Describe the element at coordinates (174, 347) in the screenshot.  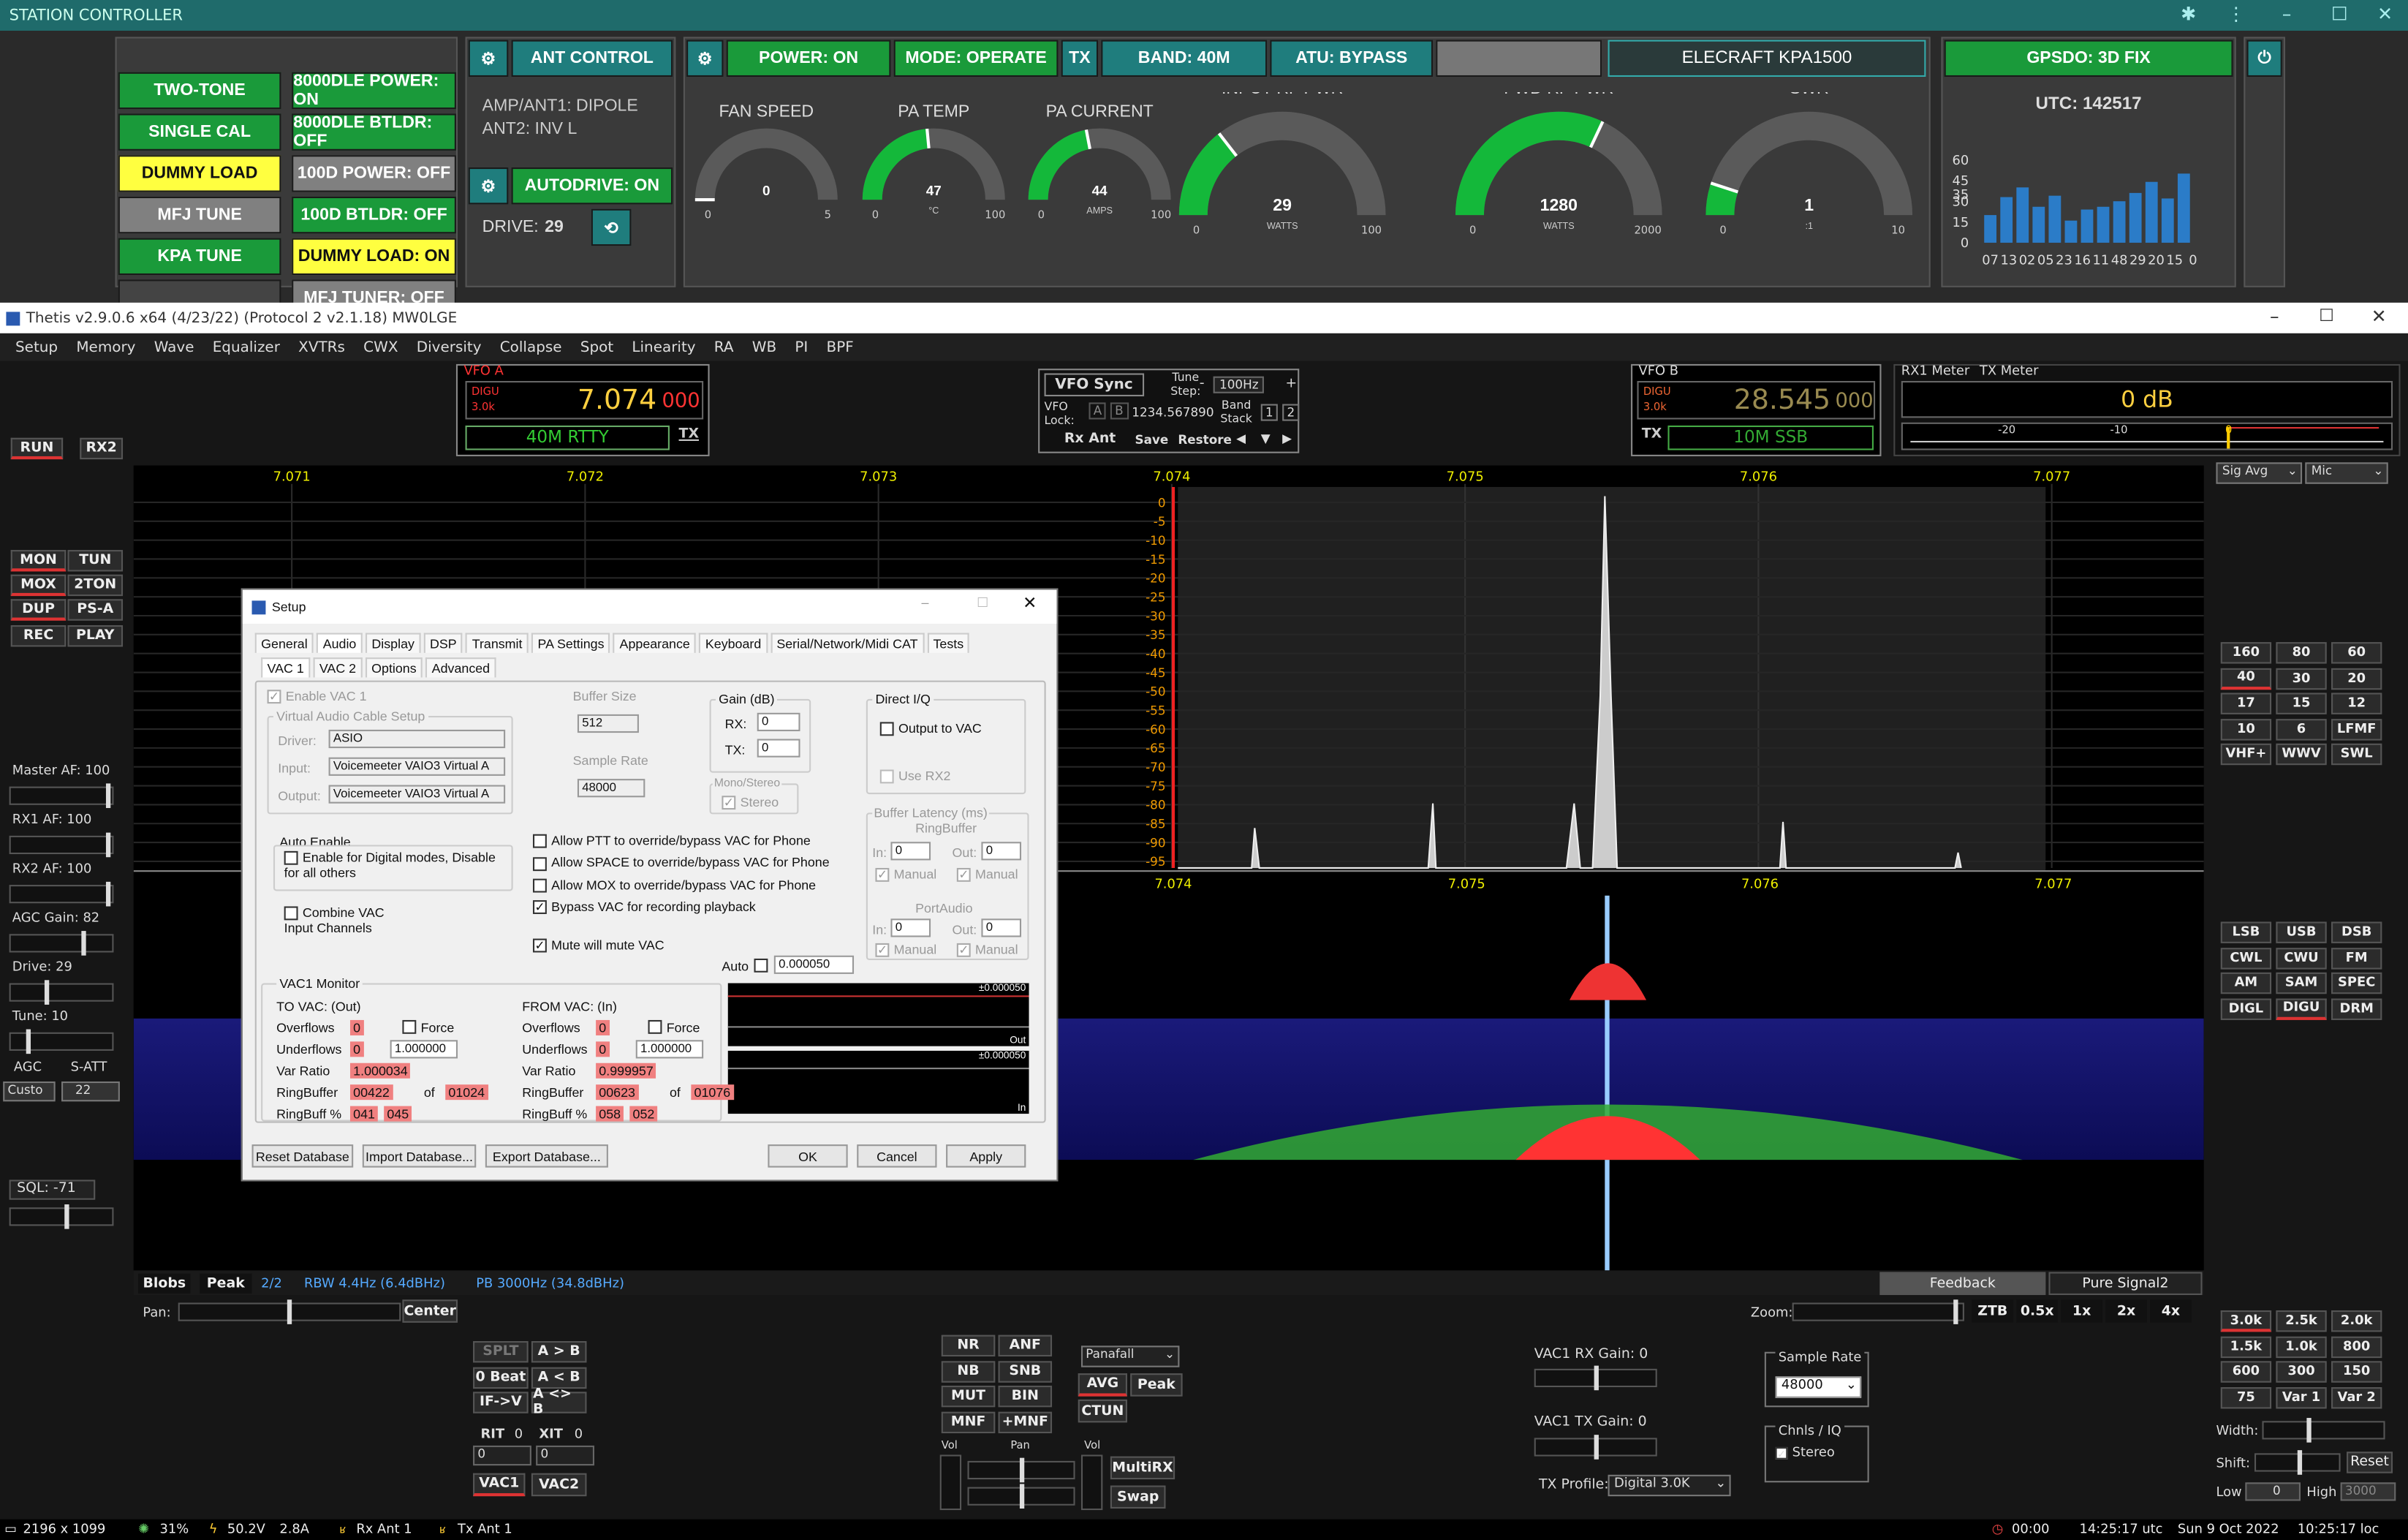
I see `menu-item-wave: Wave` at that location.